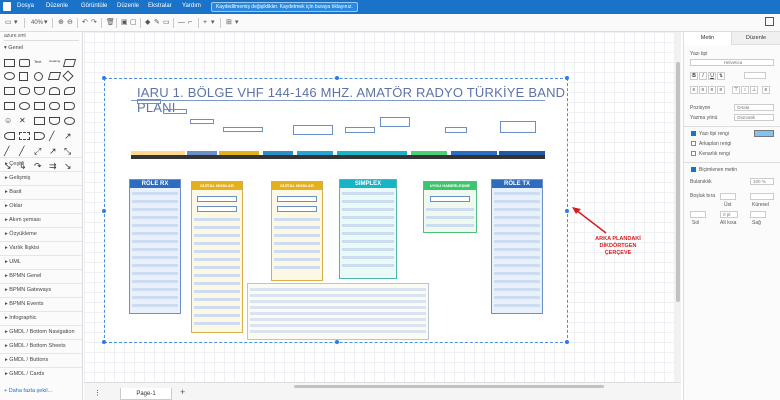  Describe the element at coordinates (755, 75) in the screenshot. I see `font-size-input` at that location.